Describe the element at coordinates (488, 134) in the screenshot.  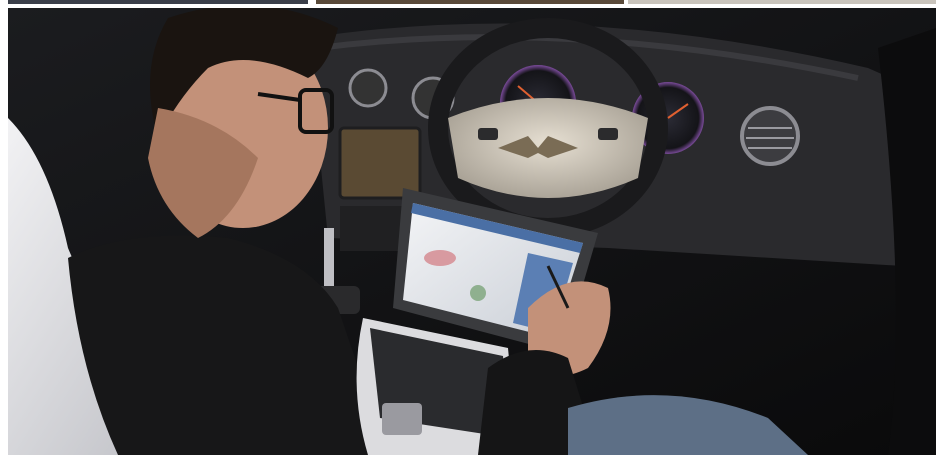
I see `wheel-buttons-left` at that location.